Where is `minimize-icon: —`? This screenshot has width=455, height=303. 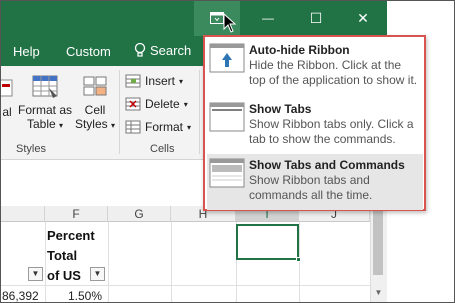 minimize-icon: — is located at coordinates (268, 18).